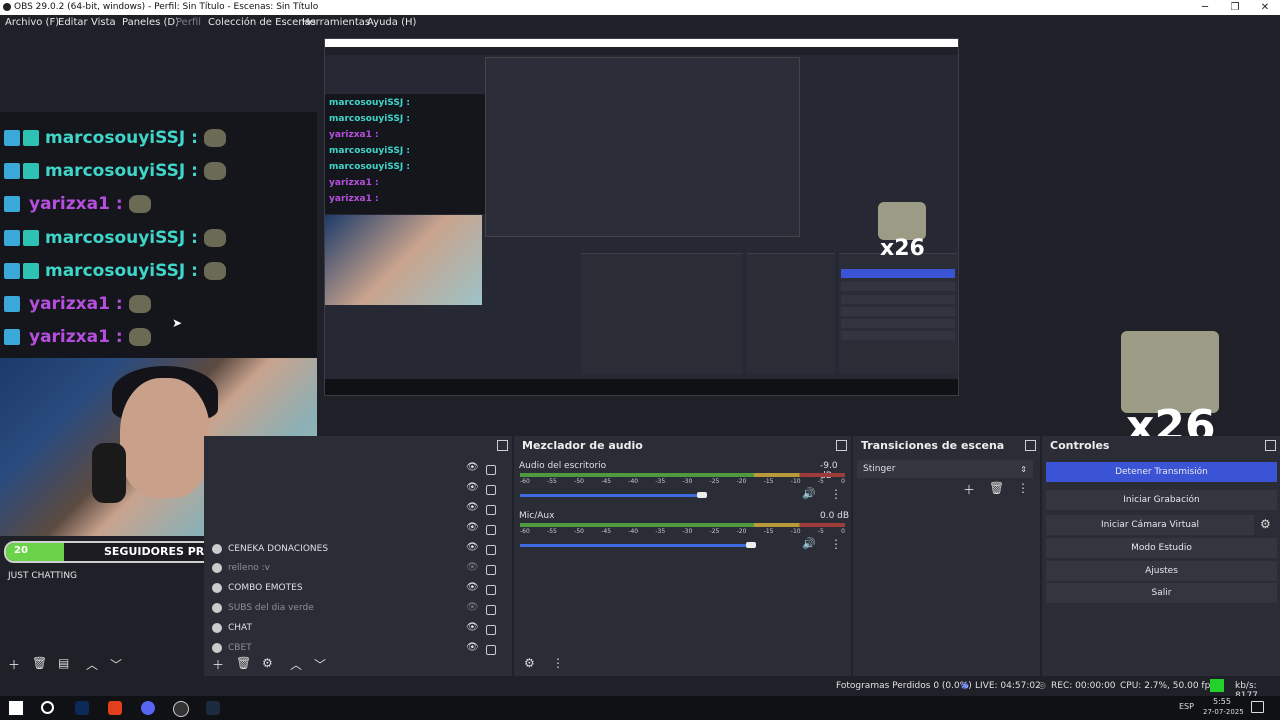 This screenshot has height=720, width=1280. I want to click on chat-user: marcosouyiSSJ :, so click(121, 138).